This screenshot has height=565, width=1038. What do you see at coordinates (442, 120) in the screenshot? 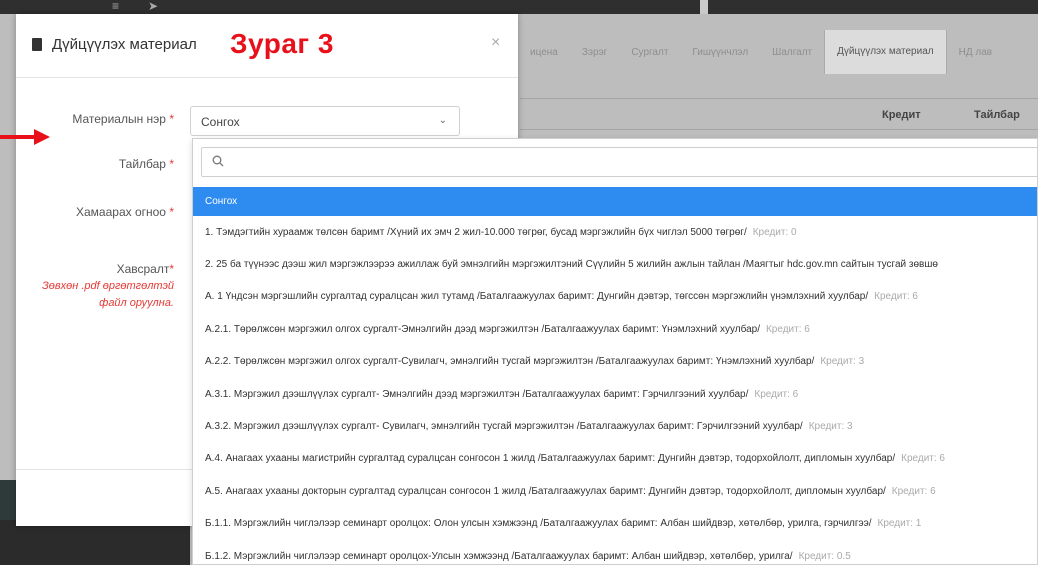
I see `chevron-down-icon: ⌄` at bounding box center [442, 120].